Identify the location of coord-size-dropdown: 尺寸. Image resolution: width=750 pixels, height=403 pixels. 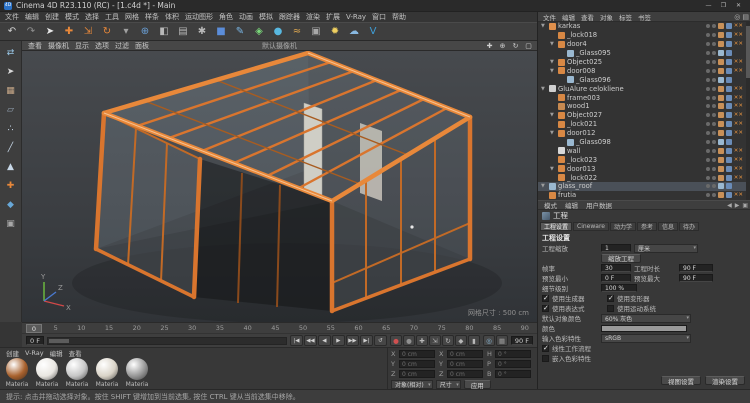
(448, 384).